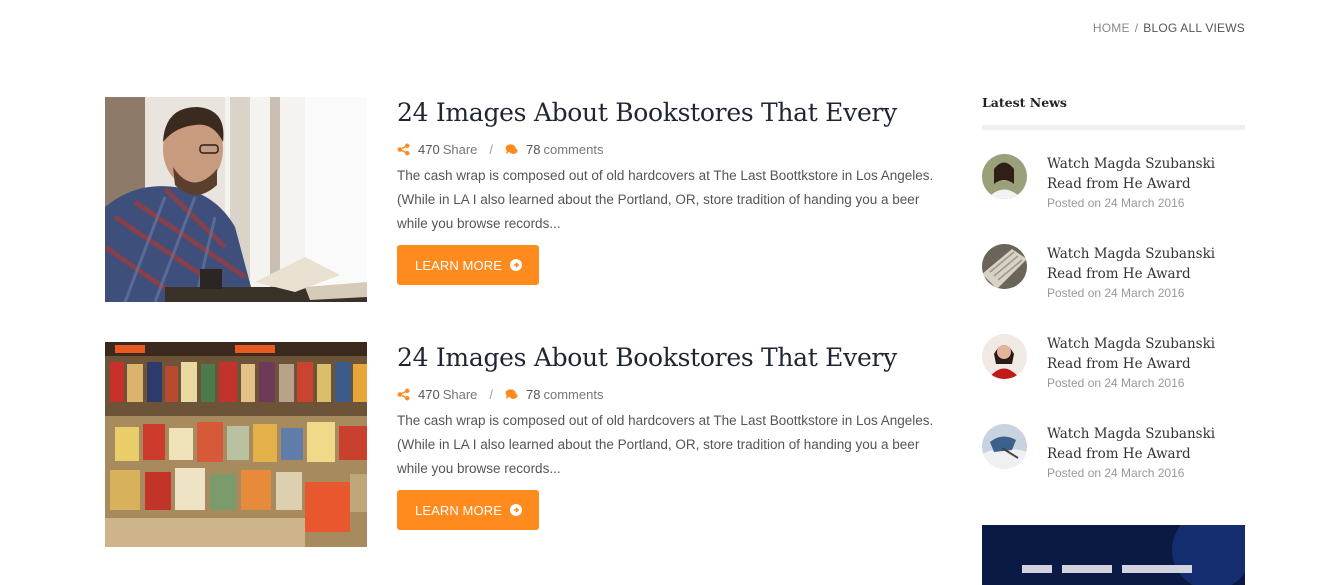 Image resolution: width=1341 pixels, height=585 pixels. What do you see at coordinates (1113, 127) in the screenshot?
I see `sidebar-divider` at bounding box center [1113, 127].